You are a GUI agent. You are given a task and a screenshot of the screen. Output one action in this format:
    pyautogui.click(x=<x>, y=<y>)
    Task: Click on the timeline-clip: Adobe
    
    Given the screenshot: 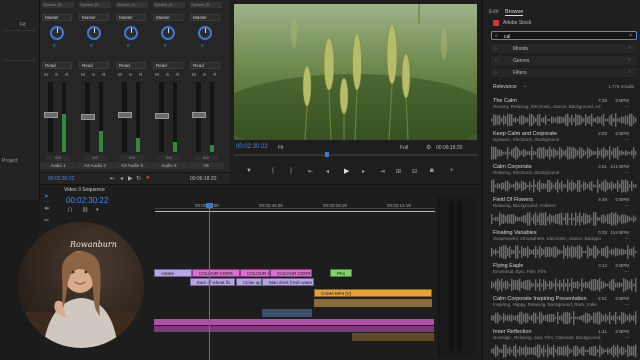 What is the action you would take?
    pyautogui.click(x=173, y=273)
    